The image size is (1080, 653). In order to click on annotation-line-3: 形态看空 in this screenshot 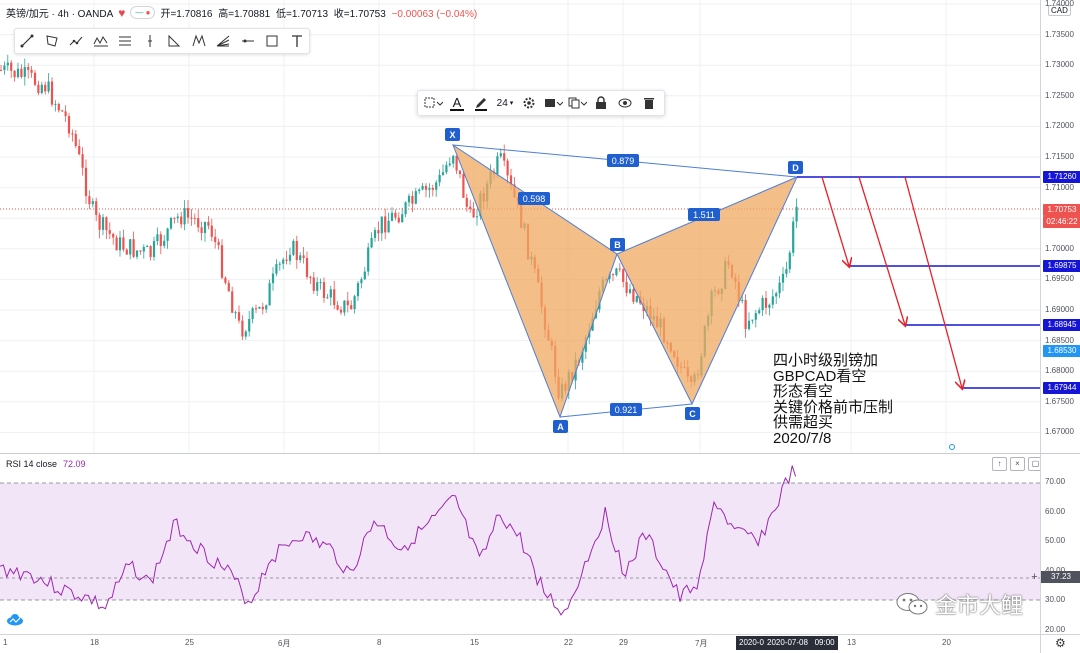, I will do `click(803, 391)`.